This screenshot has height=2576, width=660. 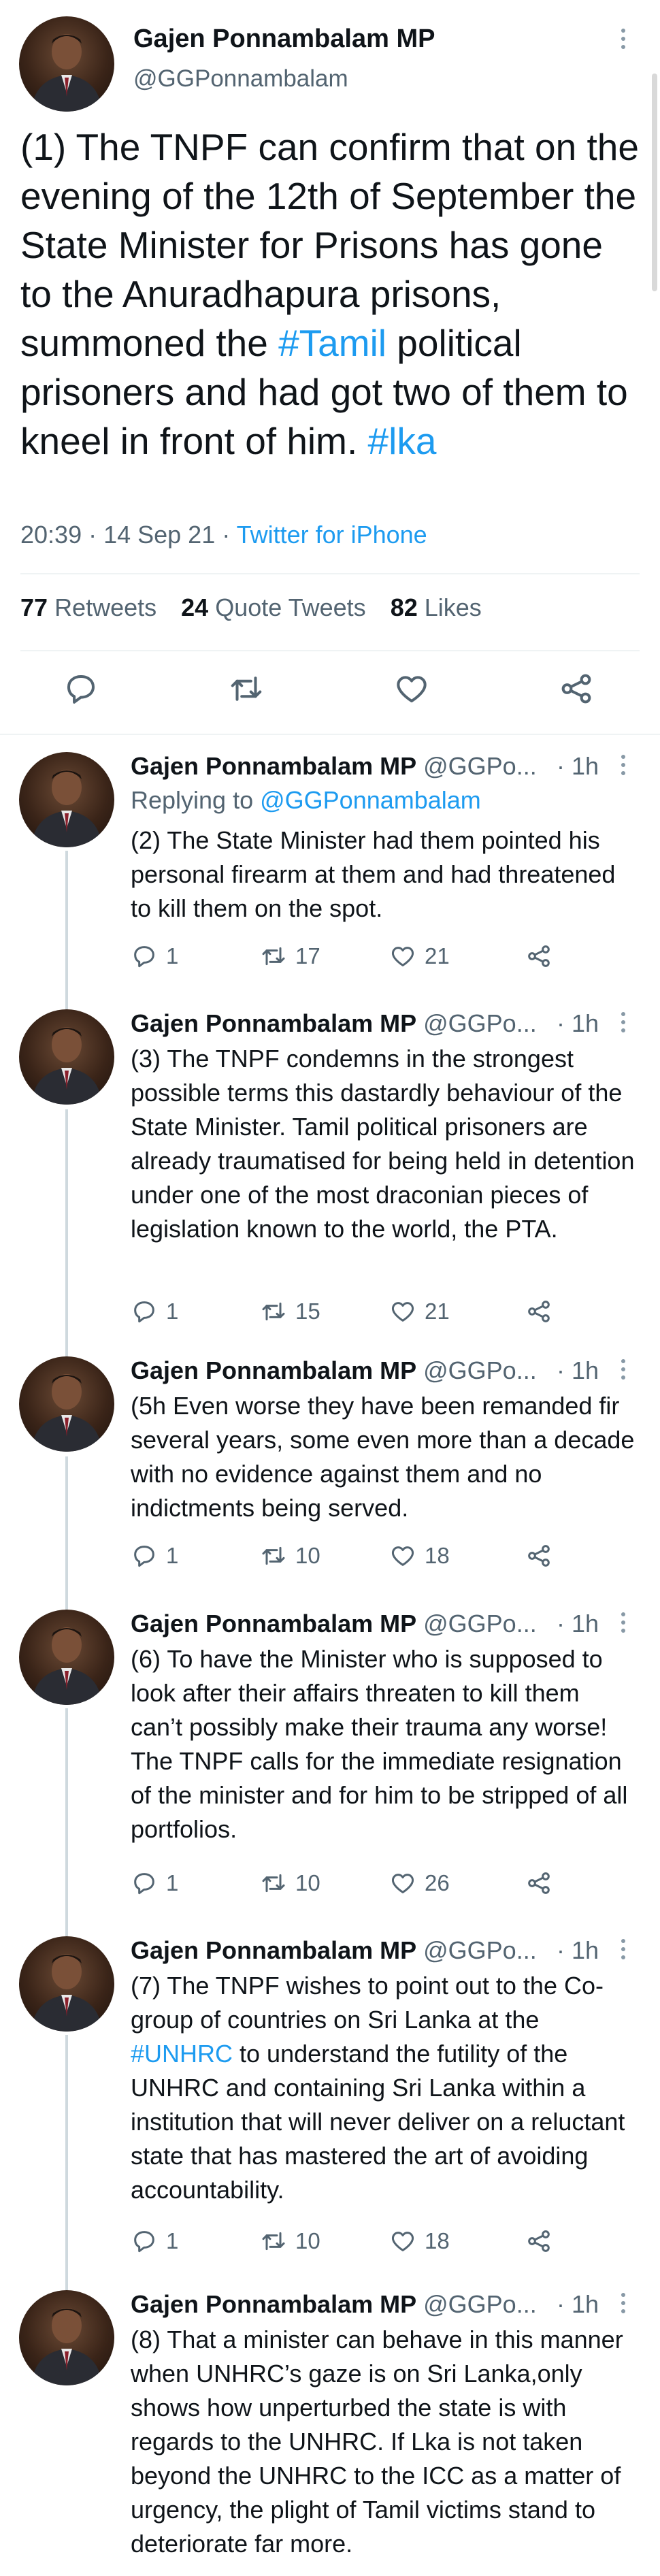 I want to click on likes-count: 82, so click(x=404, y=607).